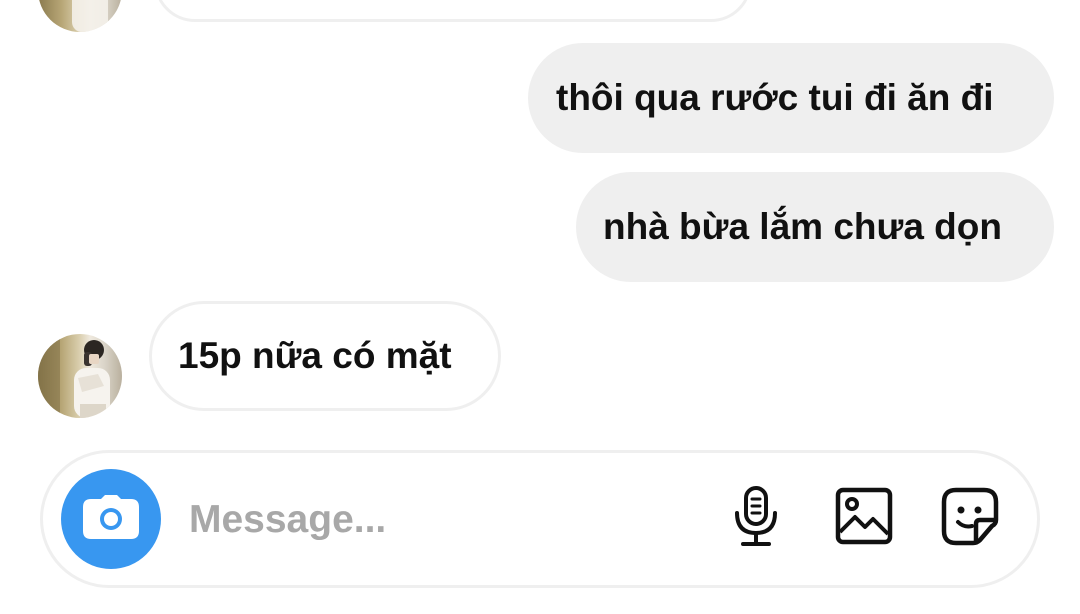 This screenshot has width=1080, height=614. I want to click on camera-button, so click(111, 519).